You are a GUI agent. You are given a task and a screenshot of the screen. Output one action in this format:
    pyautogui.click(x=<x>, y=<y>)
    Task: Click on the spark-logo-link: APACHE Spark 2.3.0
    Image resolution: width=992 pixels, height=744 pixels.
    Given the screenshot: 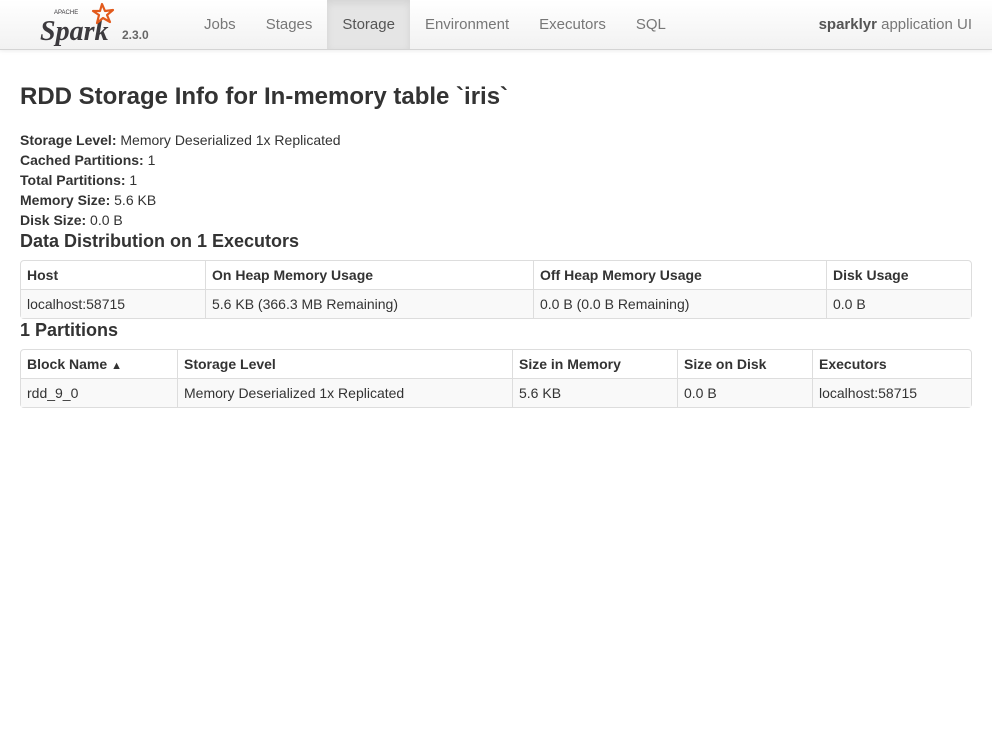 What is the action you would take?
    pyautogui.click(x=100, y=25)
    